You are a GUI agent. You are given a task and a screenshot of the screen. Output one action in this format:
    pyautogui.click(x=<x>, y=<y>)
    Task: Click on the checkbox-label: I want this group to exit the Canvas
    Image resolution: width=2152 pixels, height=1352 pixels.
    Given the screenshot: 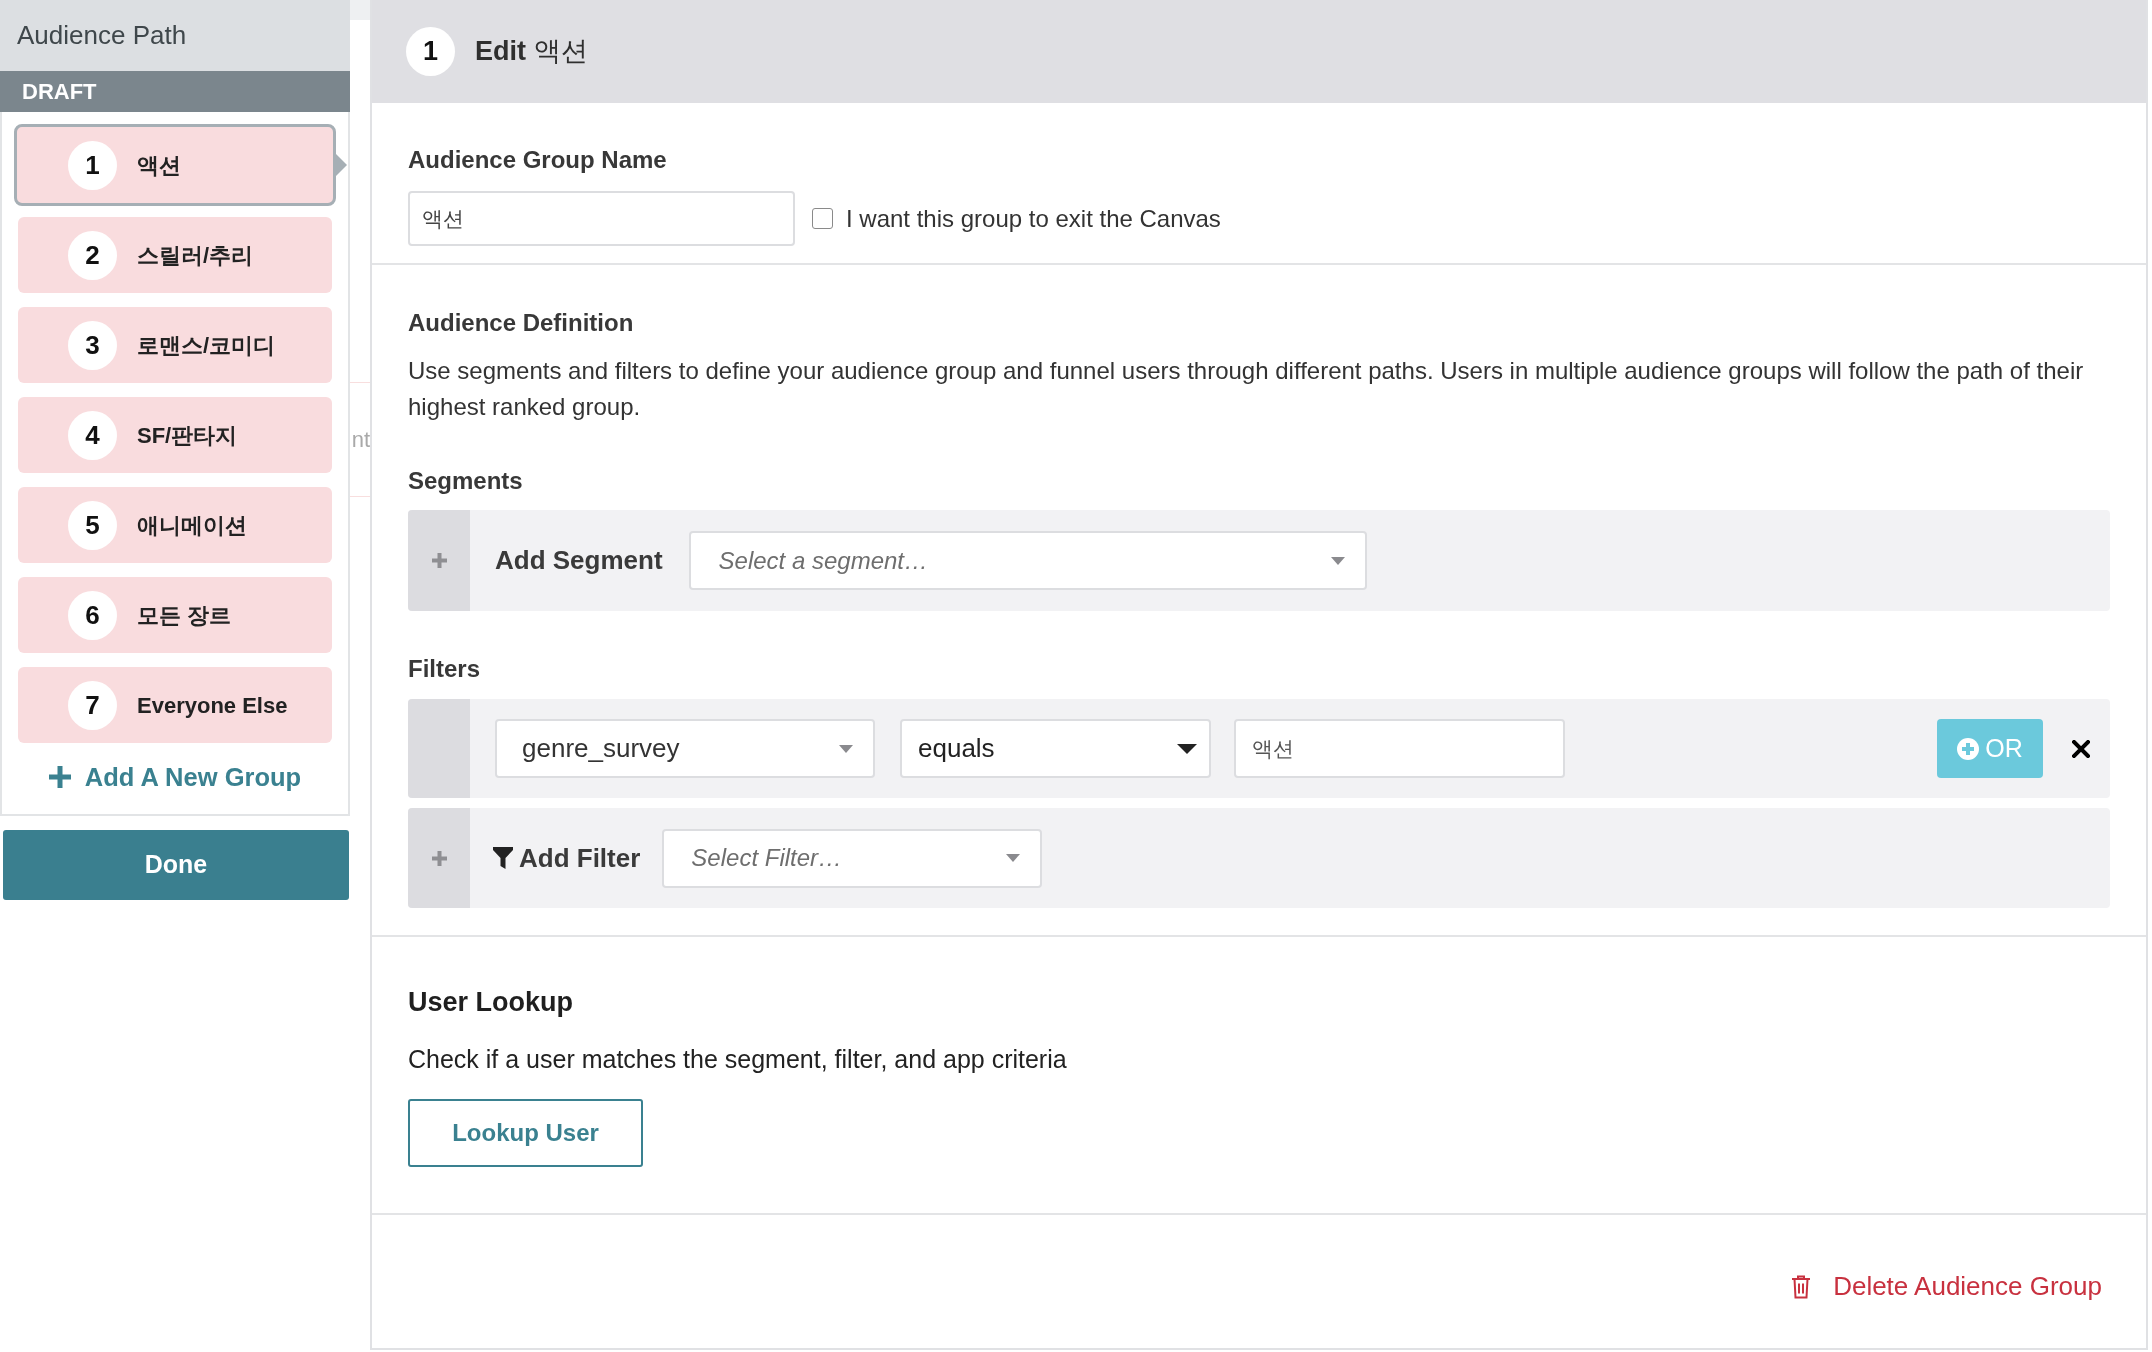 What is the action you would take?
    pyautogui.click(x=1033, y=218)
    